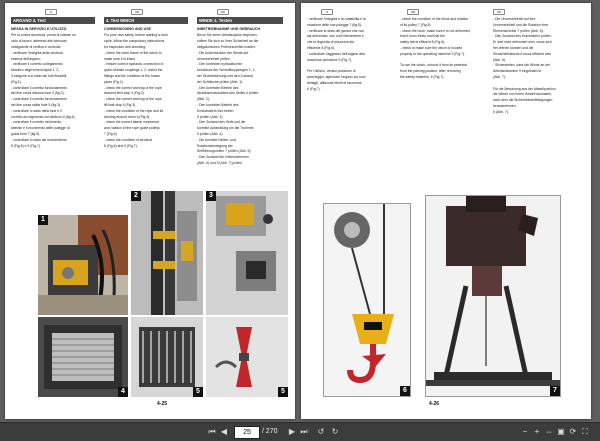 Image resolution: width=600 pixels, height=441 pixels. I want to click on page-total: / 270, so click(270, 431).